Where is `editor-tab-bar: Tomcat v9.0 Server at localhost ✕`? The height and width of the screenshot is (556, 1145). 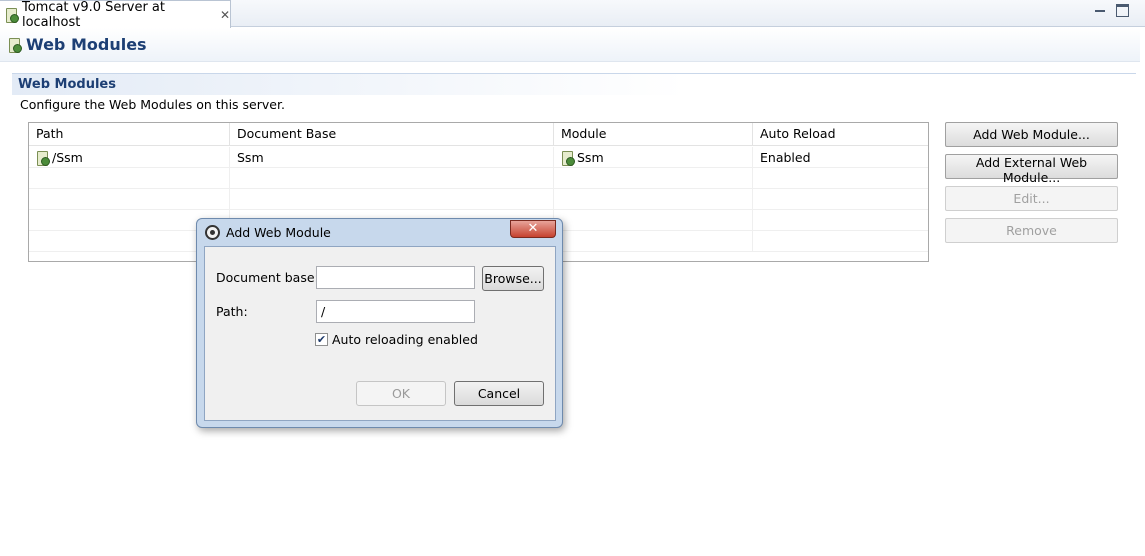
editor-tab-bar: Tomcat v9.0 Server at localhost ✕ is located at coordinates (572, 15).